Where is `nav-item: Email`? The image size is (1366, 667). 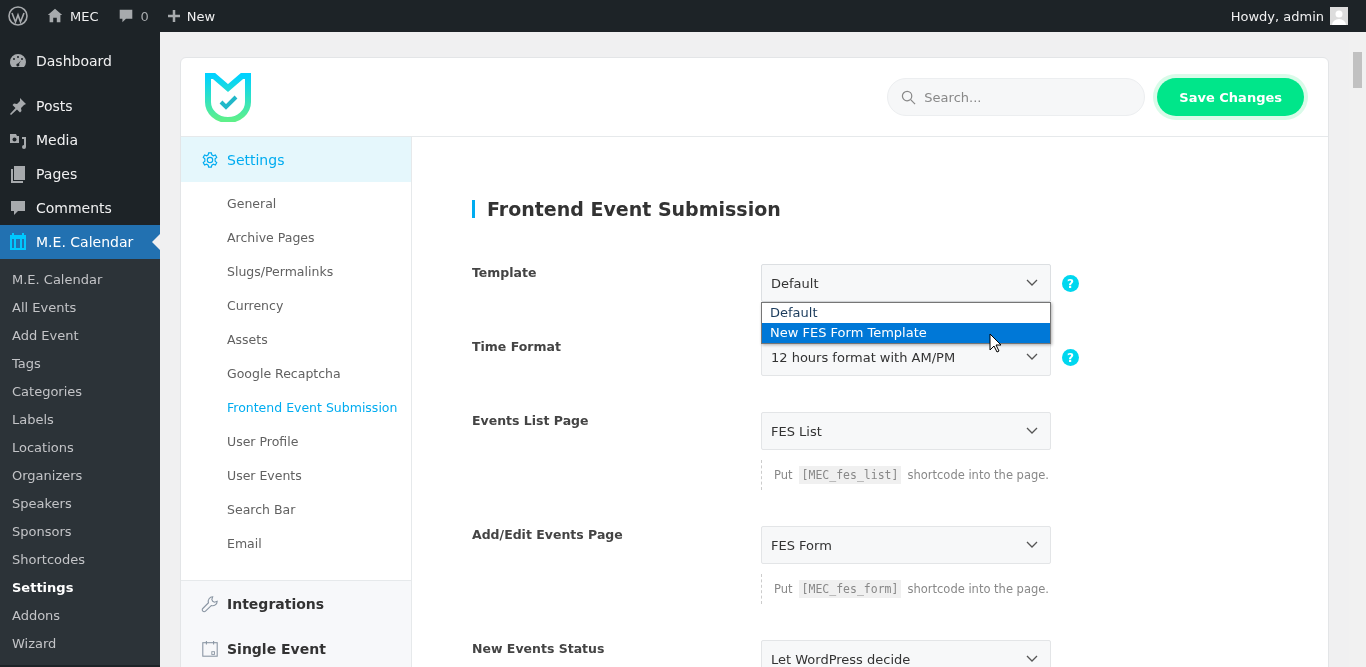
nav-item: Email is located at coordinates (296, 552).